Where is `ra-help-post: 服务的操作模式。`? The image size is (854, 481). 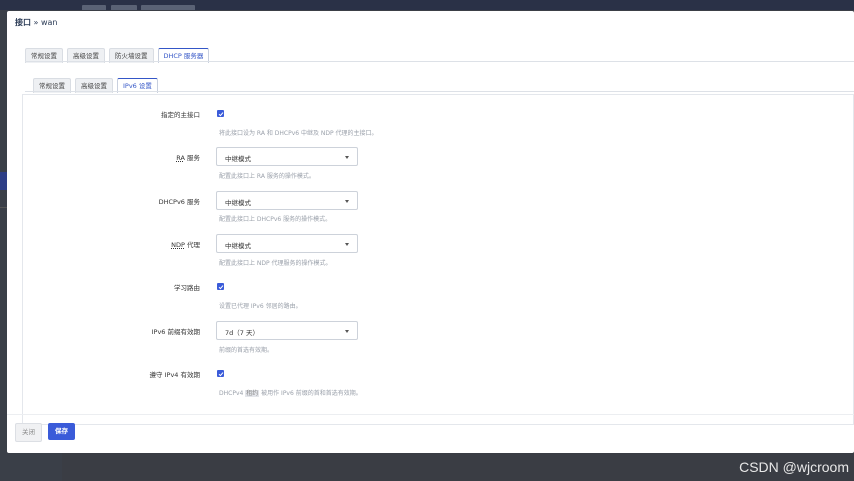
ra-help-post: 服务的操作模式。 is located at coordinates (289, 176).